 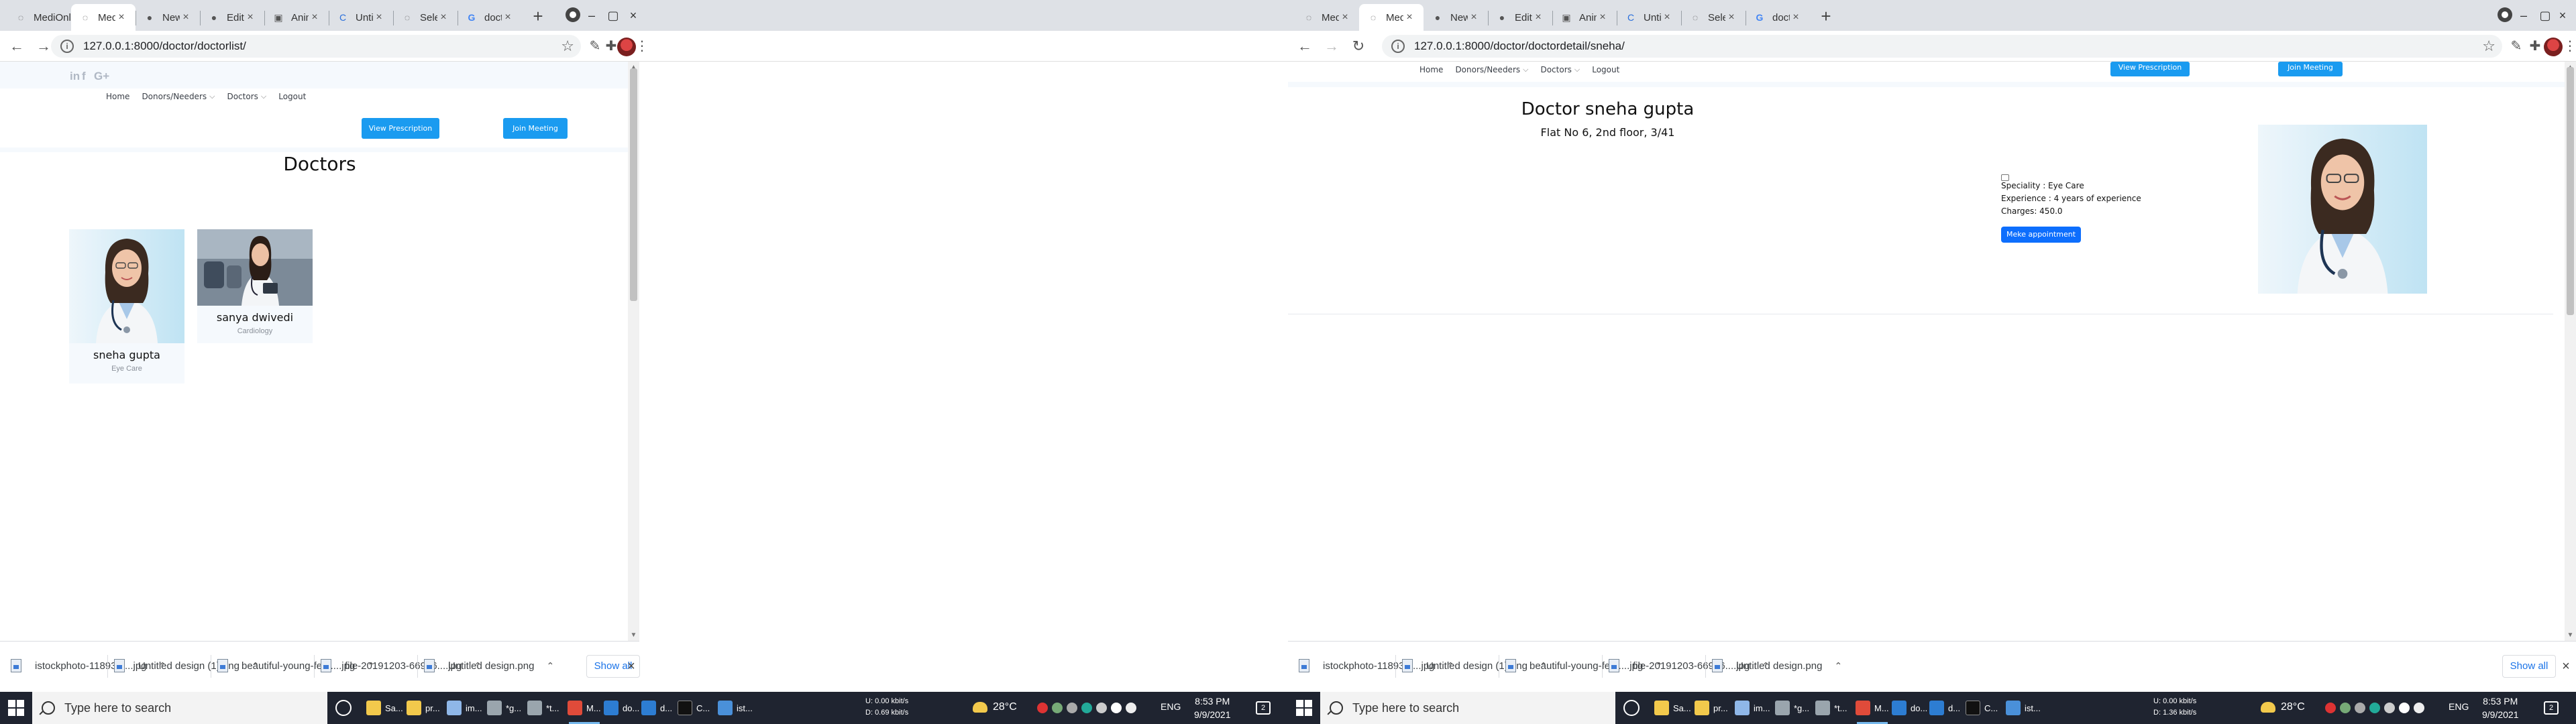 What do you see at coordinates (2570, 635) in the screenshot?
I see `scroll-down-arrow: ▼` at bounding box center [2570, 635].